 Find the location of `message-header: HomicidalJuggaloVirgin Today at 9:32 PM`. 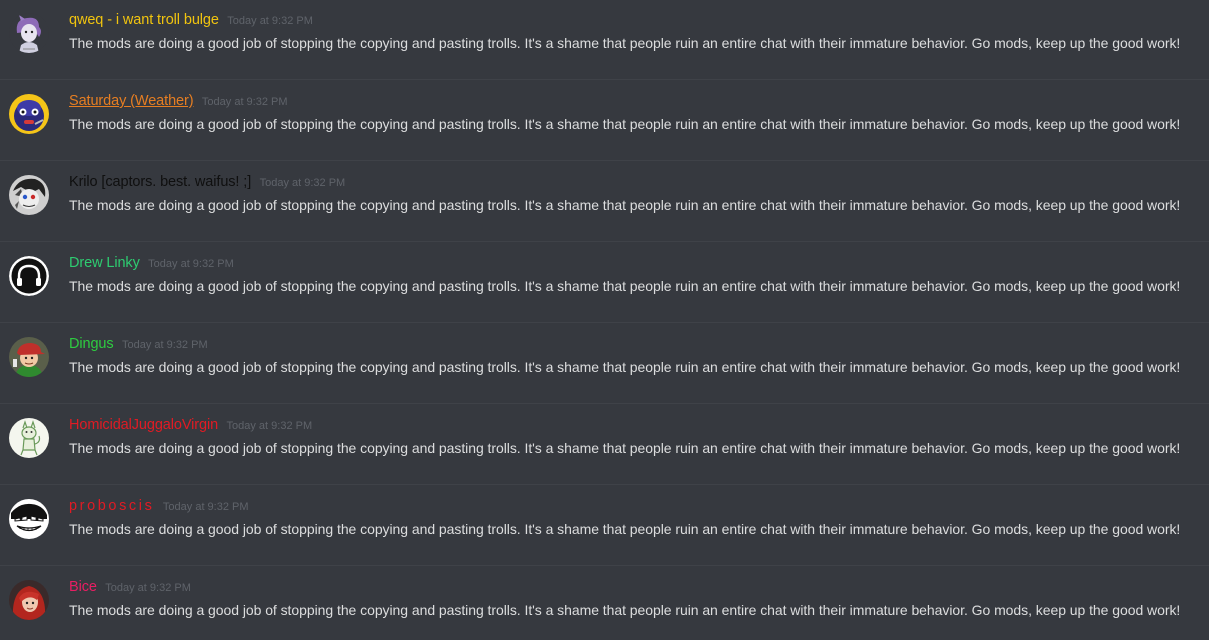

message-header: HomicidalJuggaloVirgin Today at 9:32 PM is located at coordinates (190, 425).